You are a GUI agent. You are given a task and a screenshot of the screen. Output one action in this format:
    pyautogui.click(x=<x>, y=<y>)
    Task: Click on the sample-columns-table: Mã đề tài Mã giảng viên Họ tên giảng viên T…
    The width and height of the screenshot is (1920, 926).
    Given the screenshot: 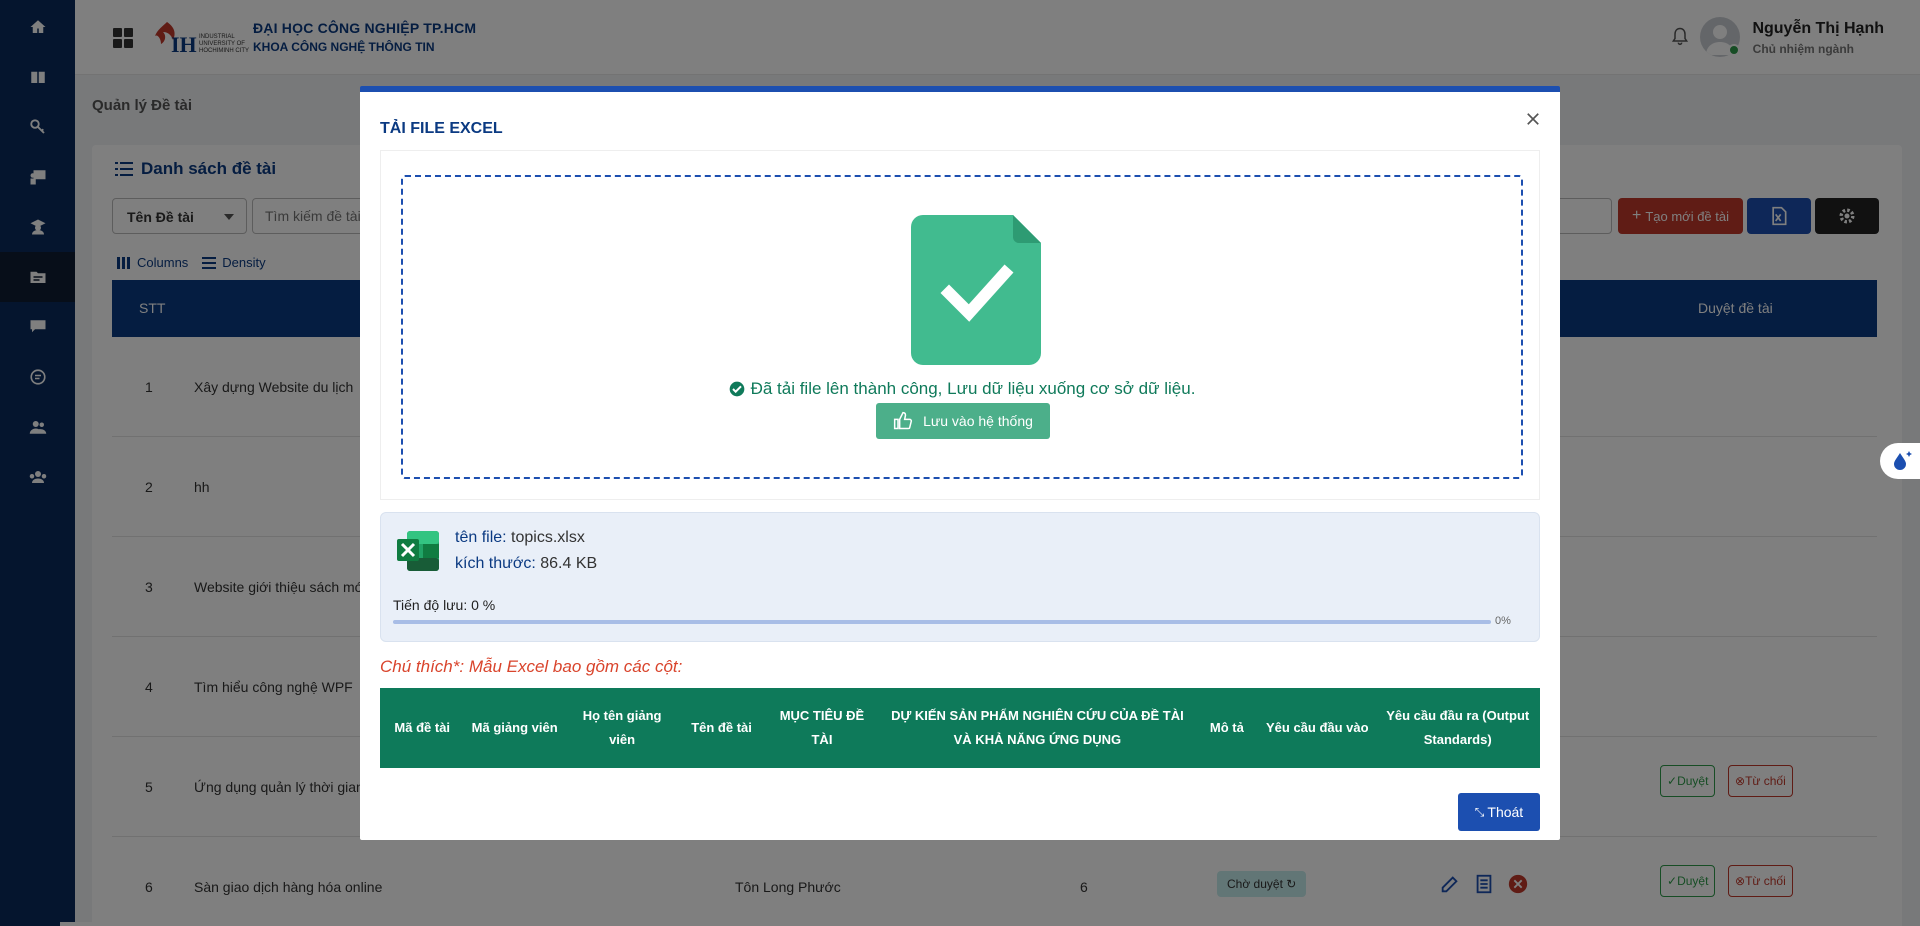 What is the action you would take?
    pyautogui.click(x=960, y=728)
    